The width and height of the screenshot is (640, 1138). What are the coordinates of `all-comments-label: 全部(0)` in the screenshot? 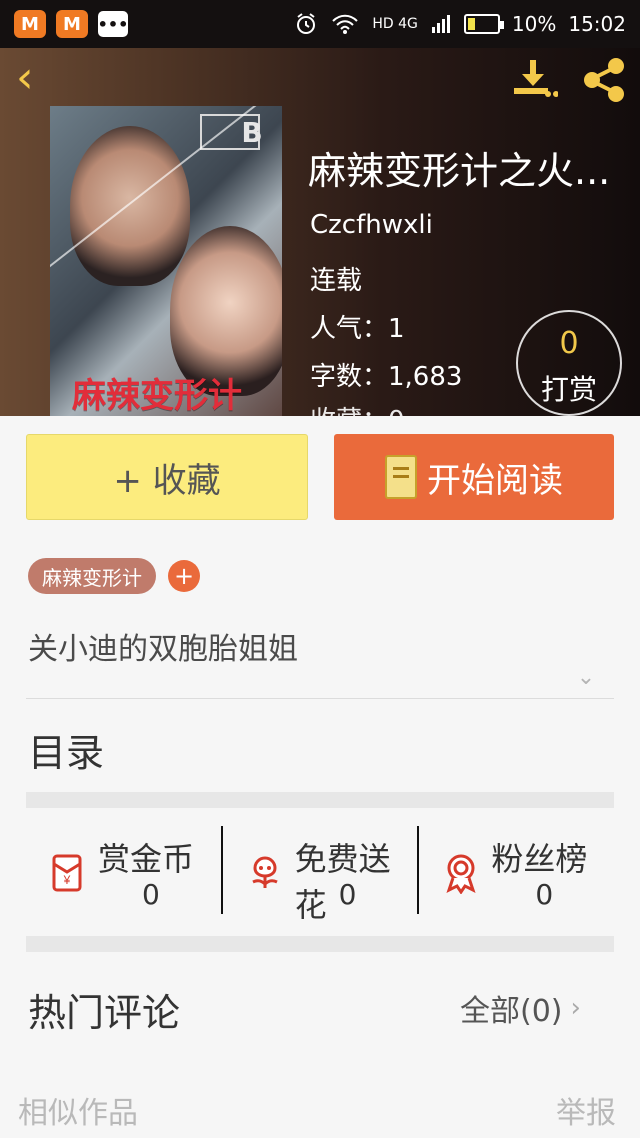 It's located at (511, 1011).